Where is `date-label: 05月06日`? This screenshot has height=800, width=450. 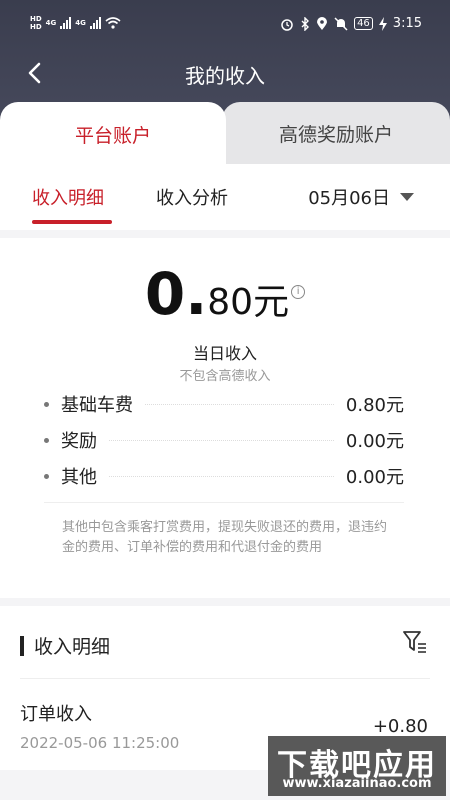 date-label: 05月06日 is located at coordinates (349, 198).